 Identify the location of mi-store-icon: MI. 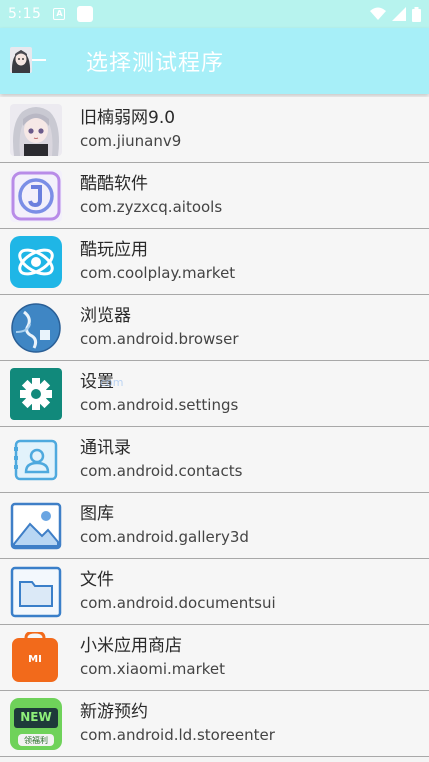
(36, 657).